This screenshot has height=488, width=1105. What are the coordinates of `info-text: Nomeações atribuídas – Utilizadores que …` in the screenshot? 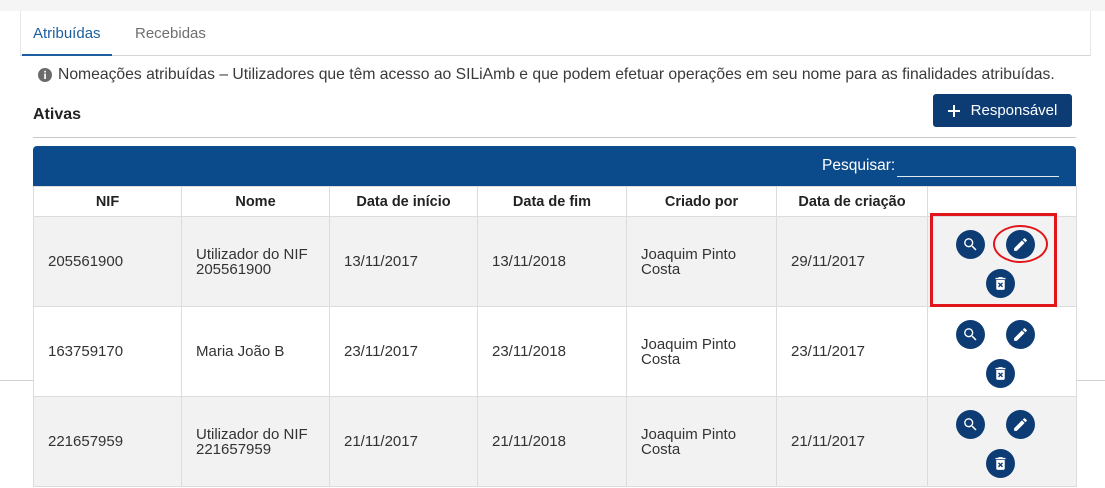 It's located at (556, 74).